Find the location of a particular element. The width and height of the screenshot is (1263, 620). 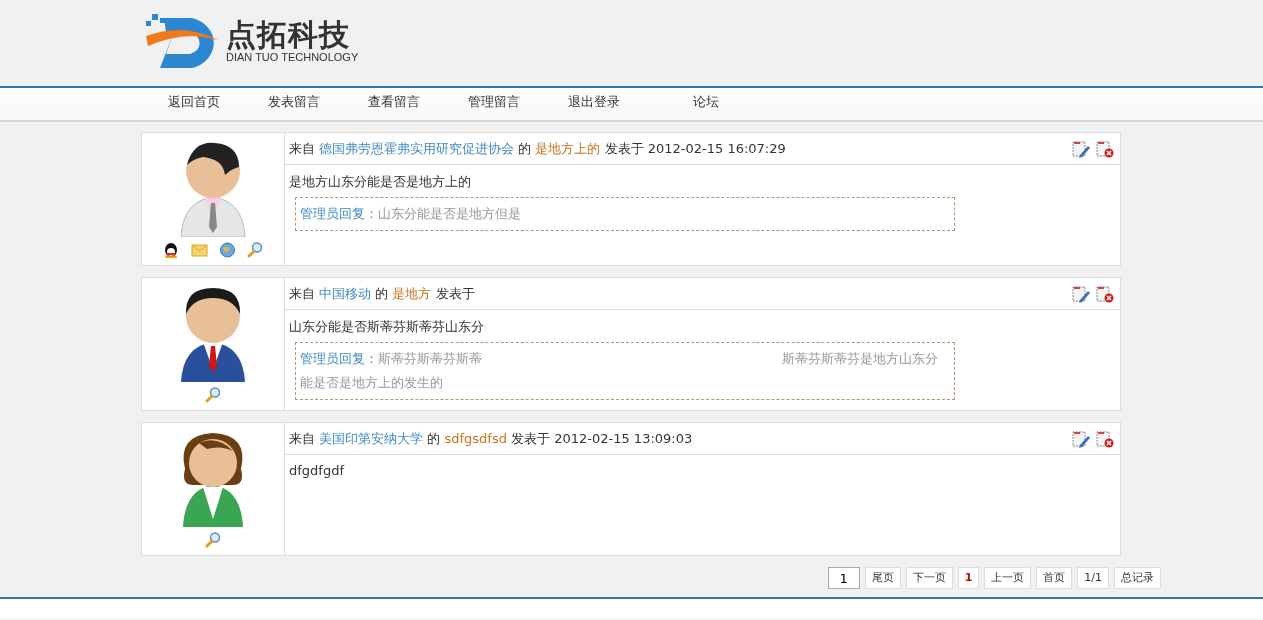

nav-link: 管理留言 is located at coordinates (494, 102).